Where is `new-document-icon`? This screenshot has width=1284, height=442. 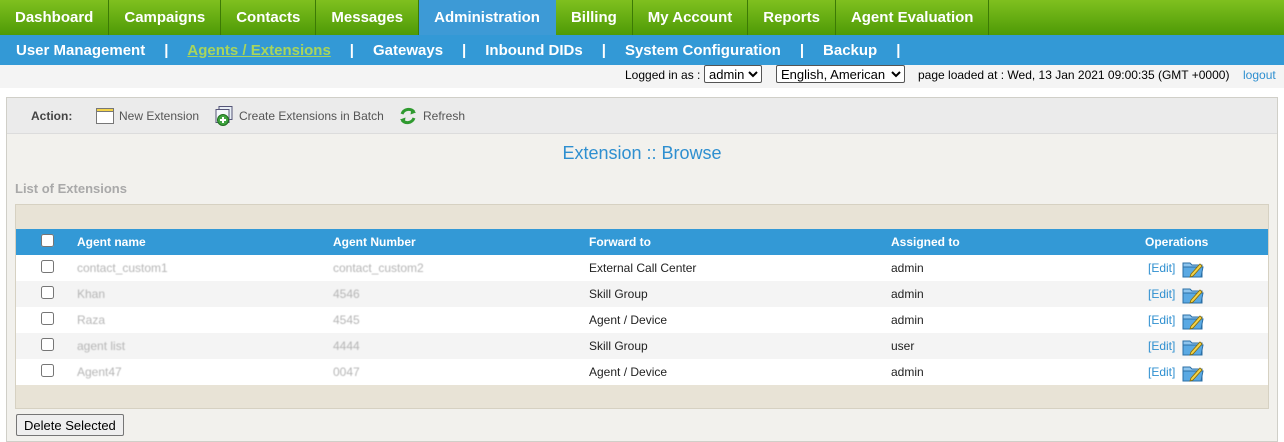 new-document-icon is located at coordinates (105, 116).